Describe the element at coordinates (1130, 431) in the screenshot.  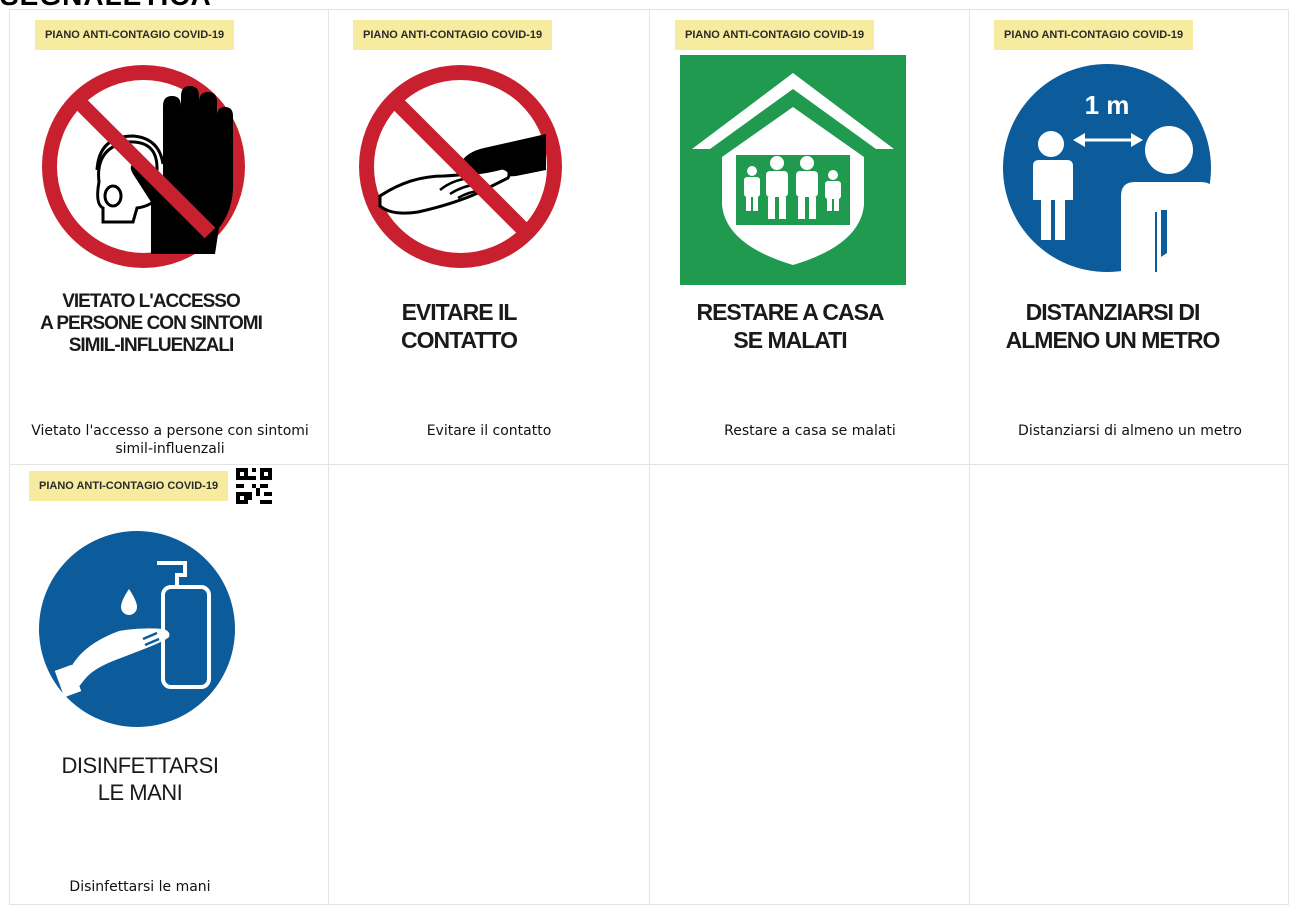
I see `caption: Distanziarsi di almeno un metro` at that location.